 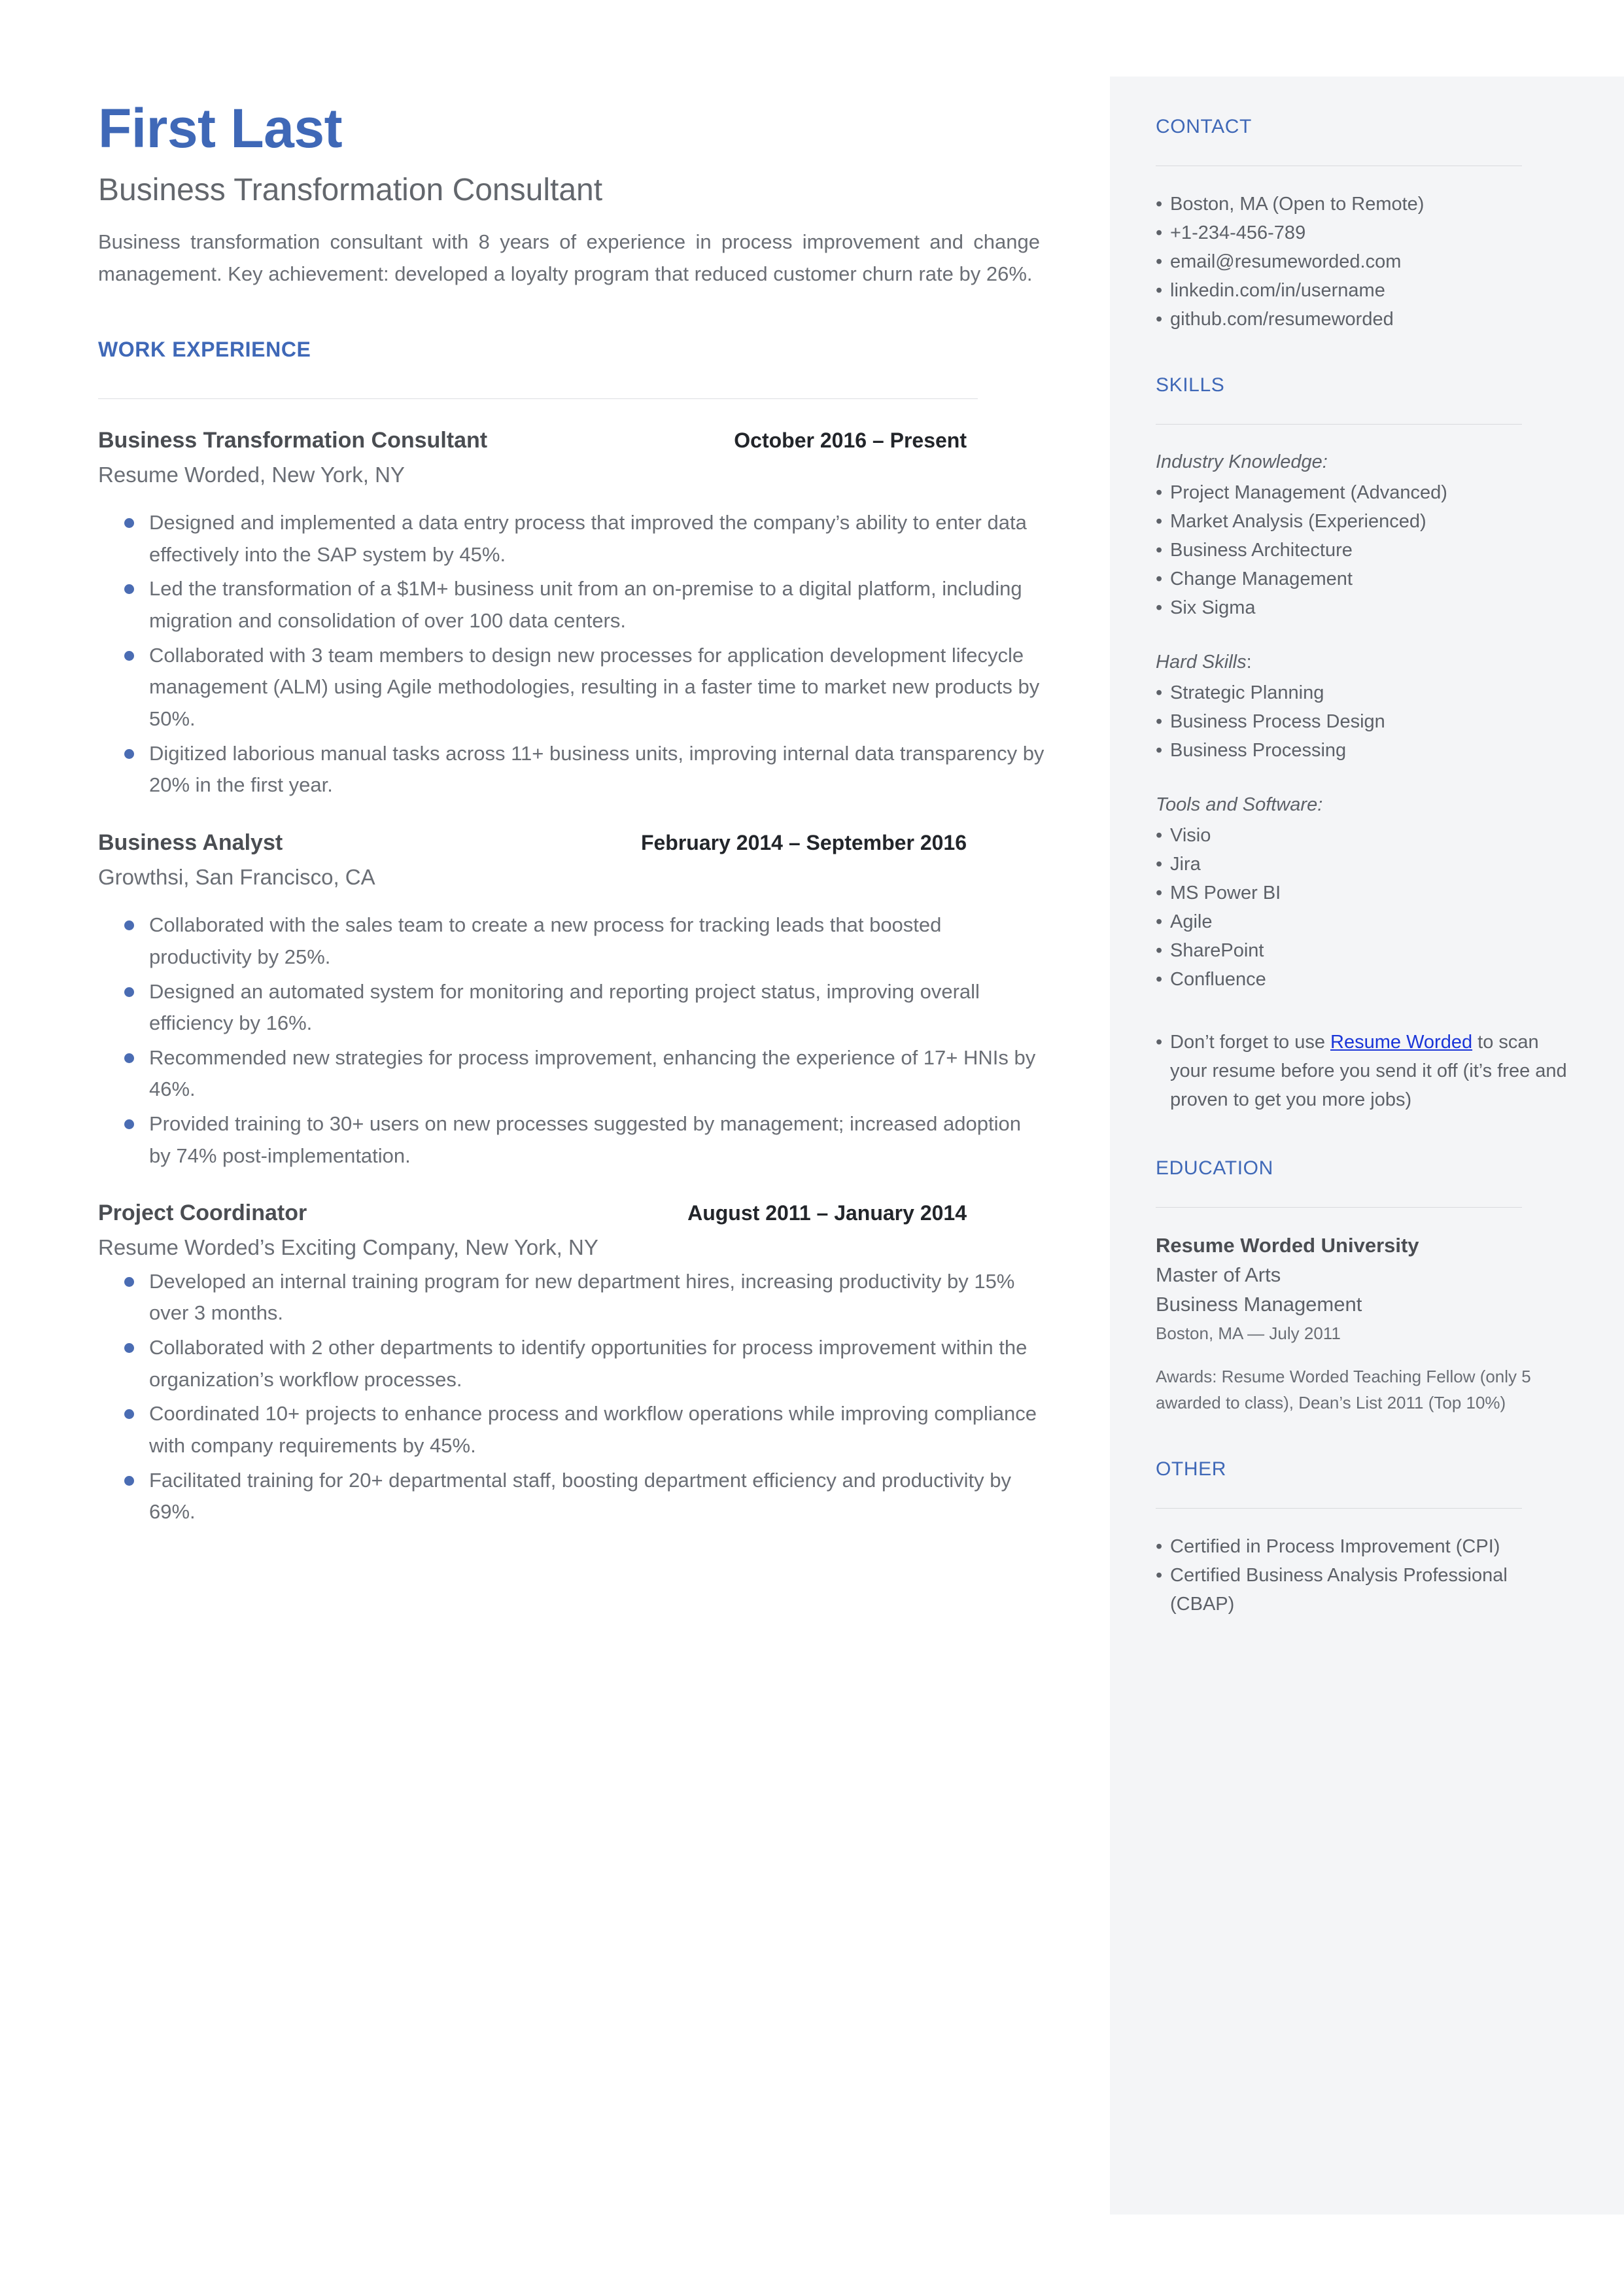 What do you see at coordinates (1339, 1207) in the screenshot?
I see `education-divider` at bounding box center [1339, 1207].